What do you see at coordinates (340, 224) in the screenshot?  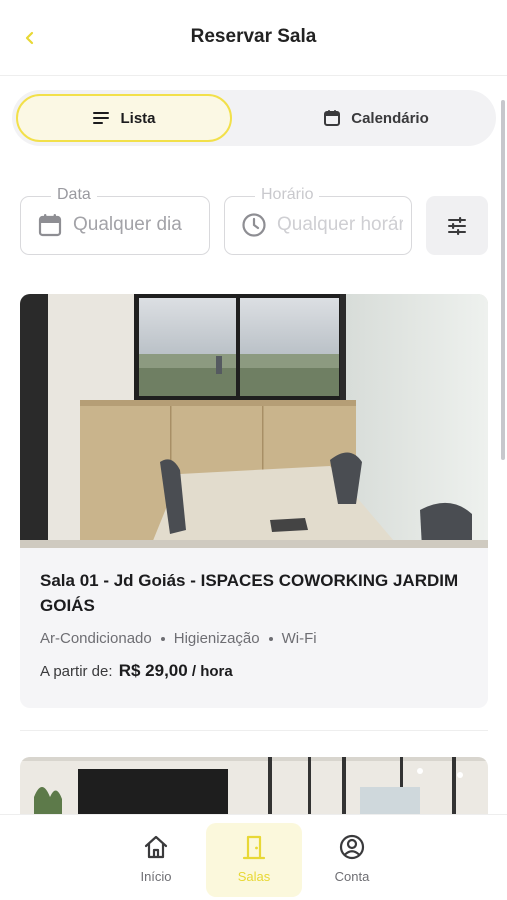 I see `time-field-value: Qualquer horário` at bounding box center [340, 224].